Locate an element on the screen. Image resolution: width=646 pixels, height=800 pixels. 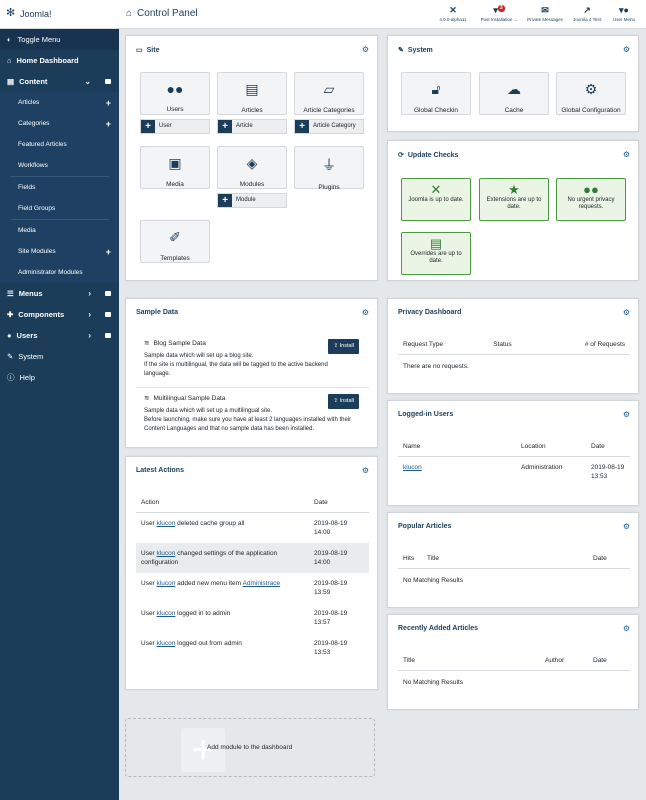
add-category-icon: + is located at coordinates (108, 124).